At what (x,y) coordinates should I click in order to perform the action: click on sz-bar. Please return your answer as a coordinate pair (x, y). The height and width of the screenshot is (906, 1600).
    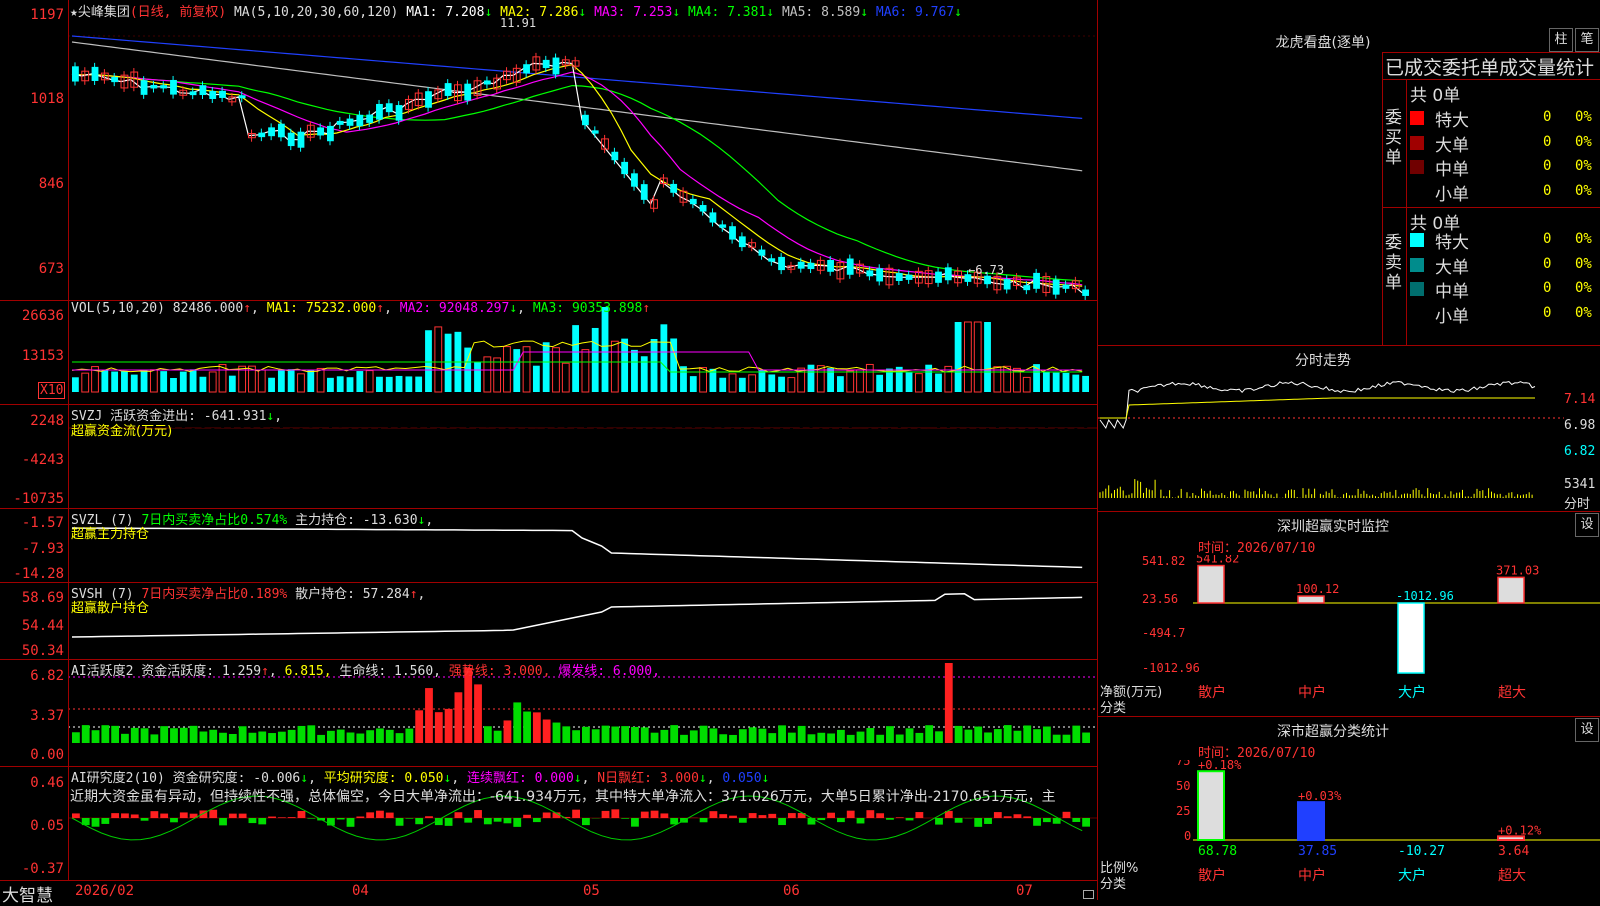
    Looking at the image, I should click on (1411, 638).